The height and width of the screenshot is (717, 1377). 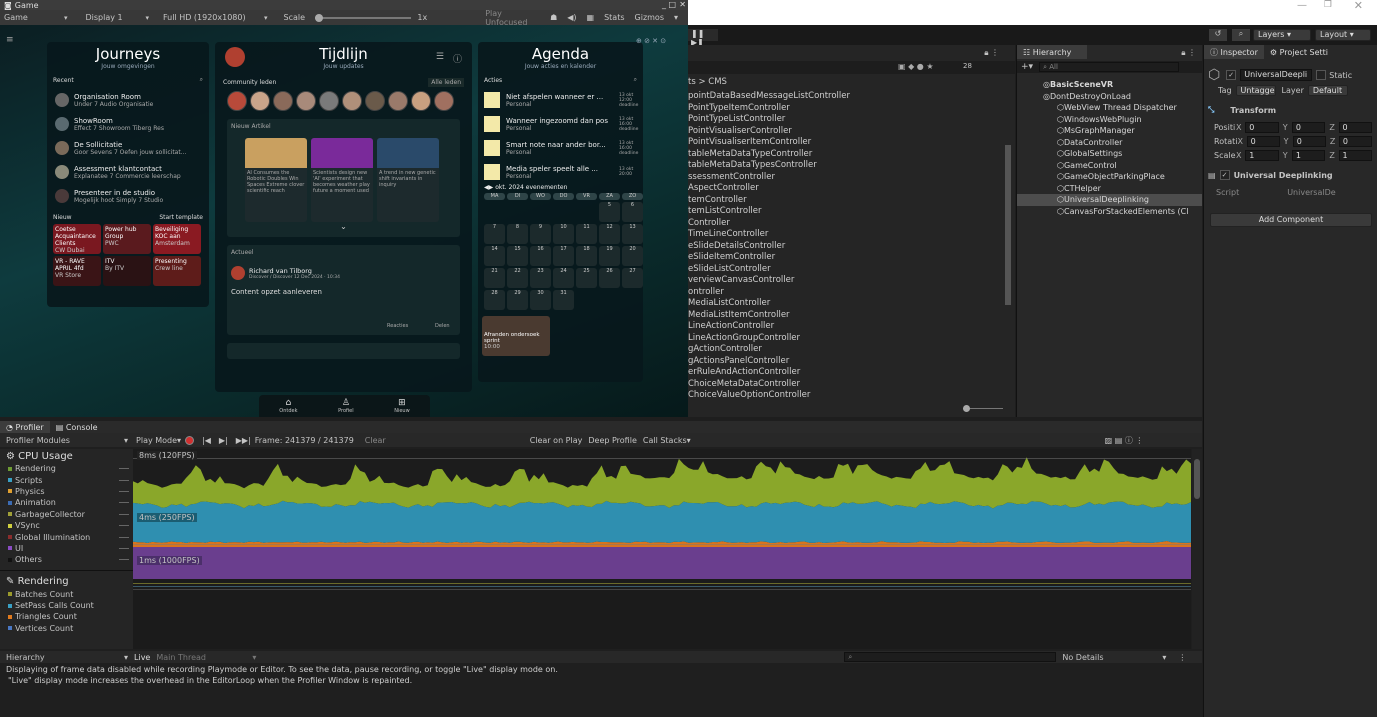 What do you see at coordinates (66, 514) in the screenshot?
I see `cpu-legend-item: GarbageCollector` at bounding box center [66, 514].